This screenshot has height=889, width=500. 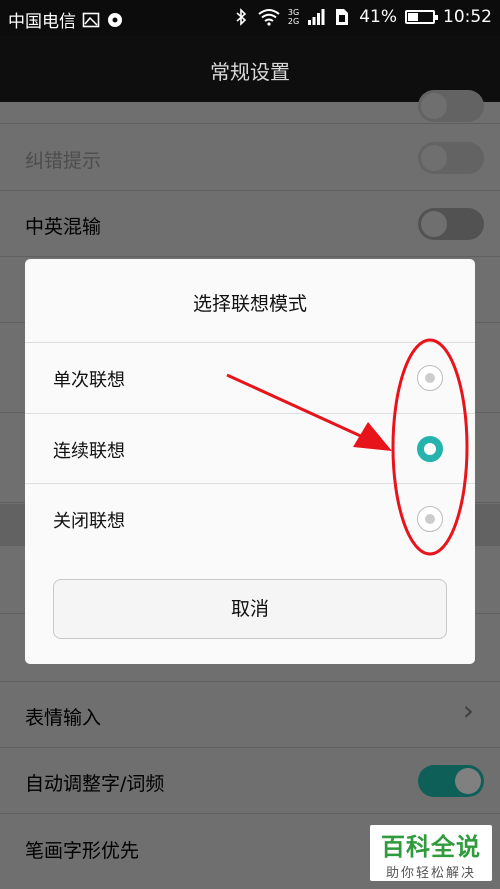 What do you see at coordinates (250, 157) in the screenshot?
I see `settings-row-spell-hint: 纠错提示` at bounding box center [250, 157].